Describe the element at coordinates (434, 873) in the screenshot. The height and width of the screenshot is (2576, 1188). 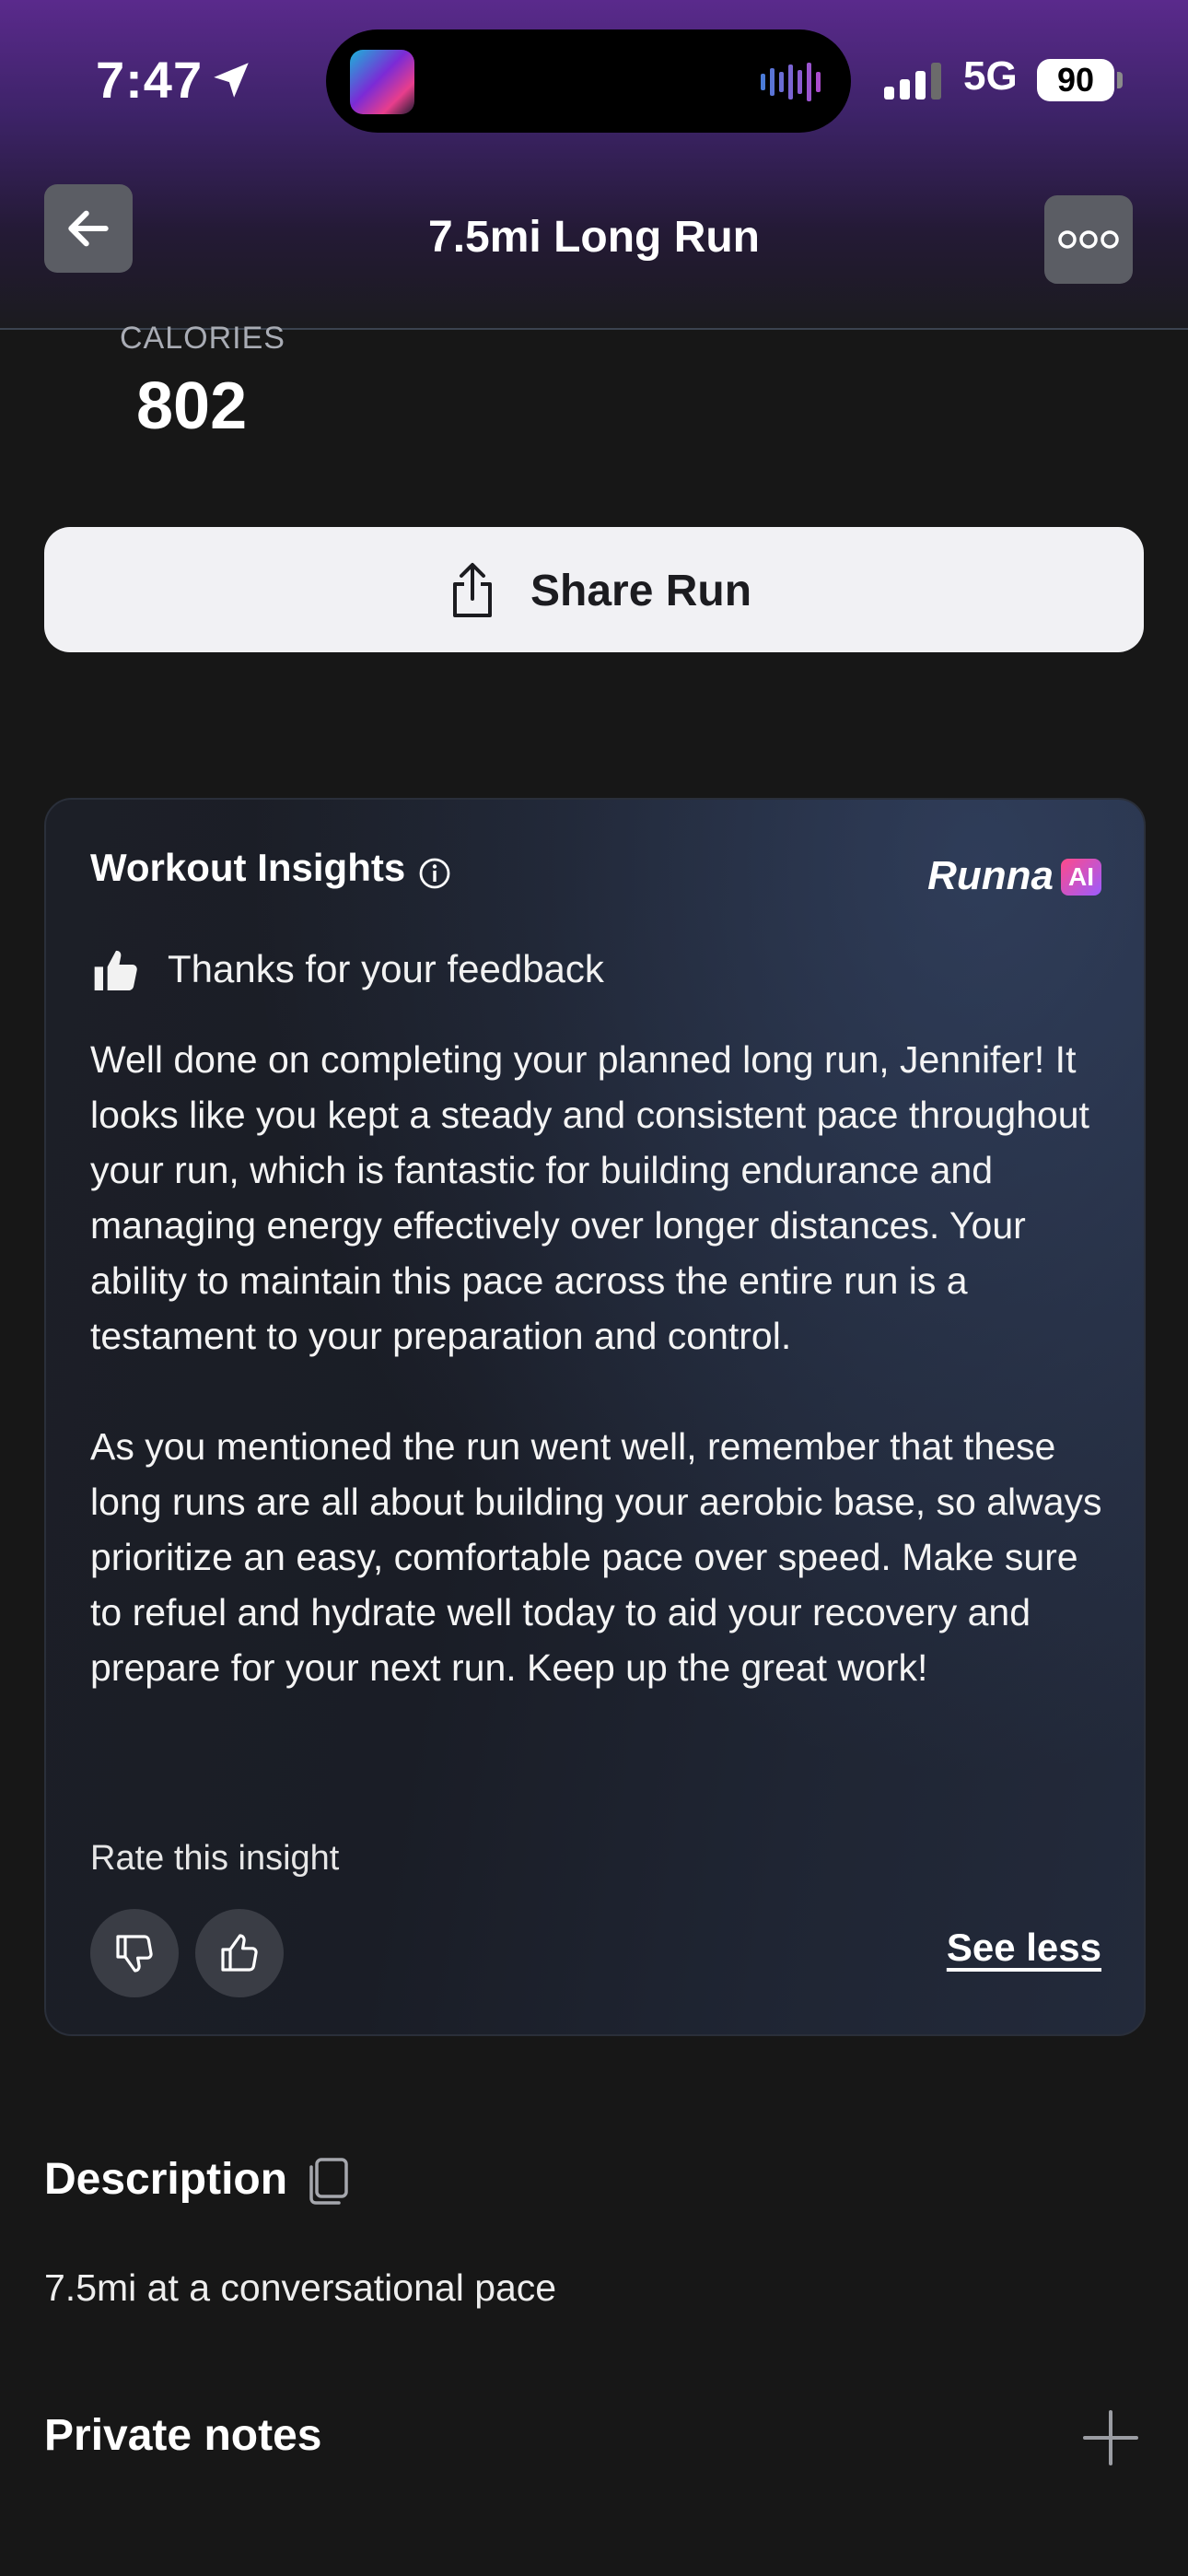
I see `info-icon` at that location.